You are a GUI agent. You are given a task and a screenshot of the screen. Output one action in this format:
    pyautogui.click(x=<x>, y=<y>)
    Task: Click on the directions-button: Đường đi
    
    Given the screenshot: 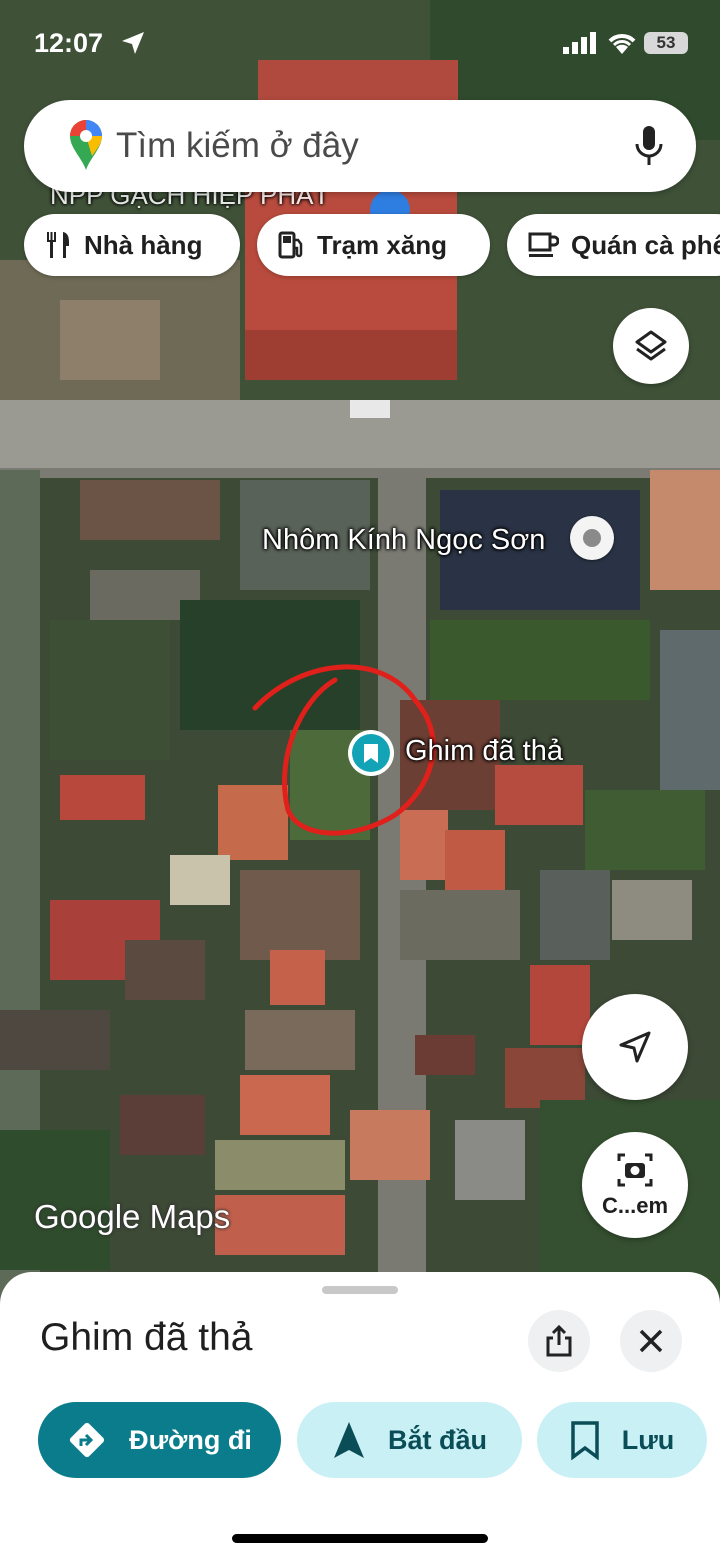 What is the action you would take?
    pyautogui.click(x=159, y=1440)
    